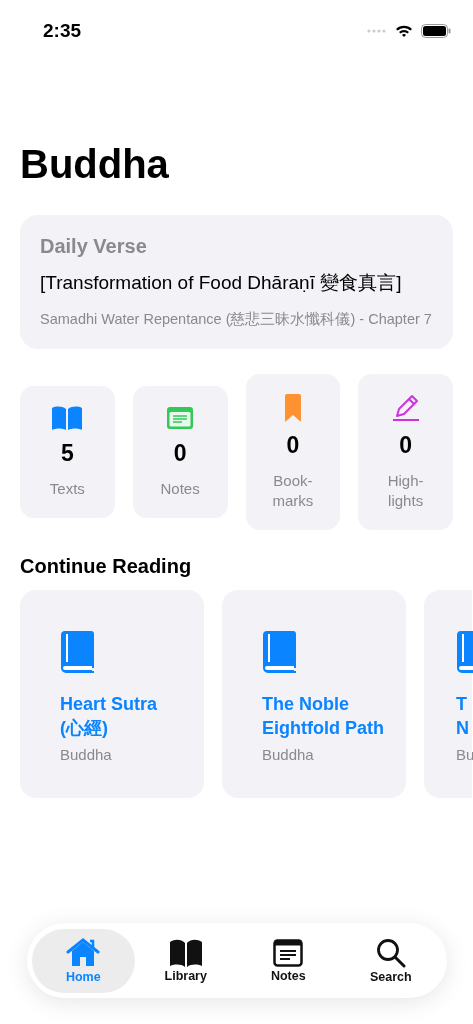 The height and width of the screenshot is (1024, 473). I want to click on stat-card: 5 Texts, so click(67, 452).